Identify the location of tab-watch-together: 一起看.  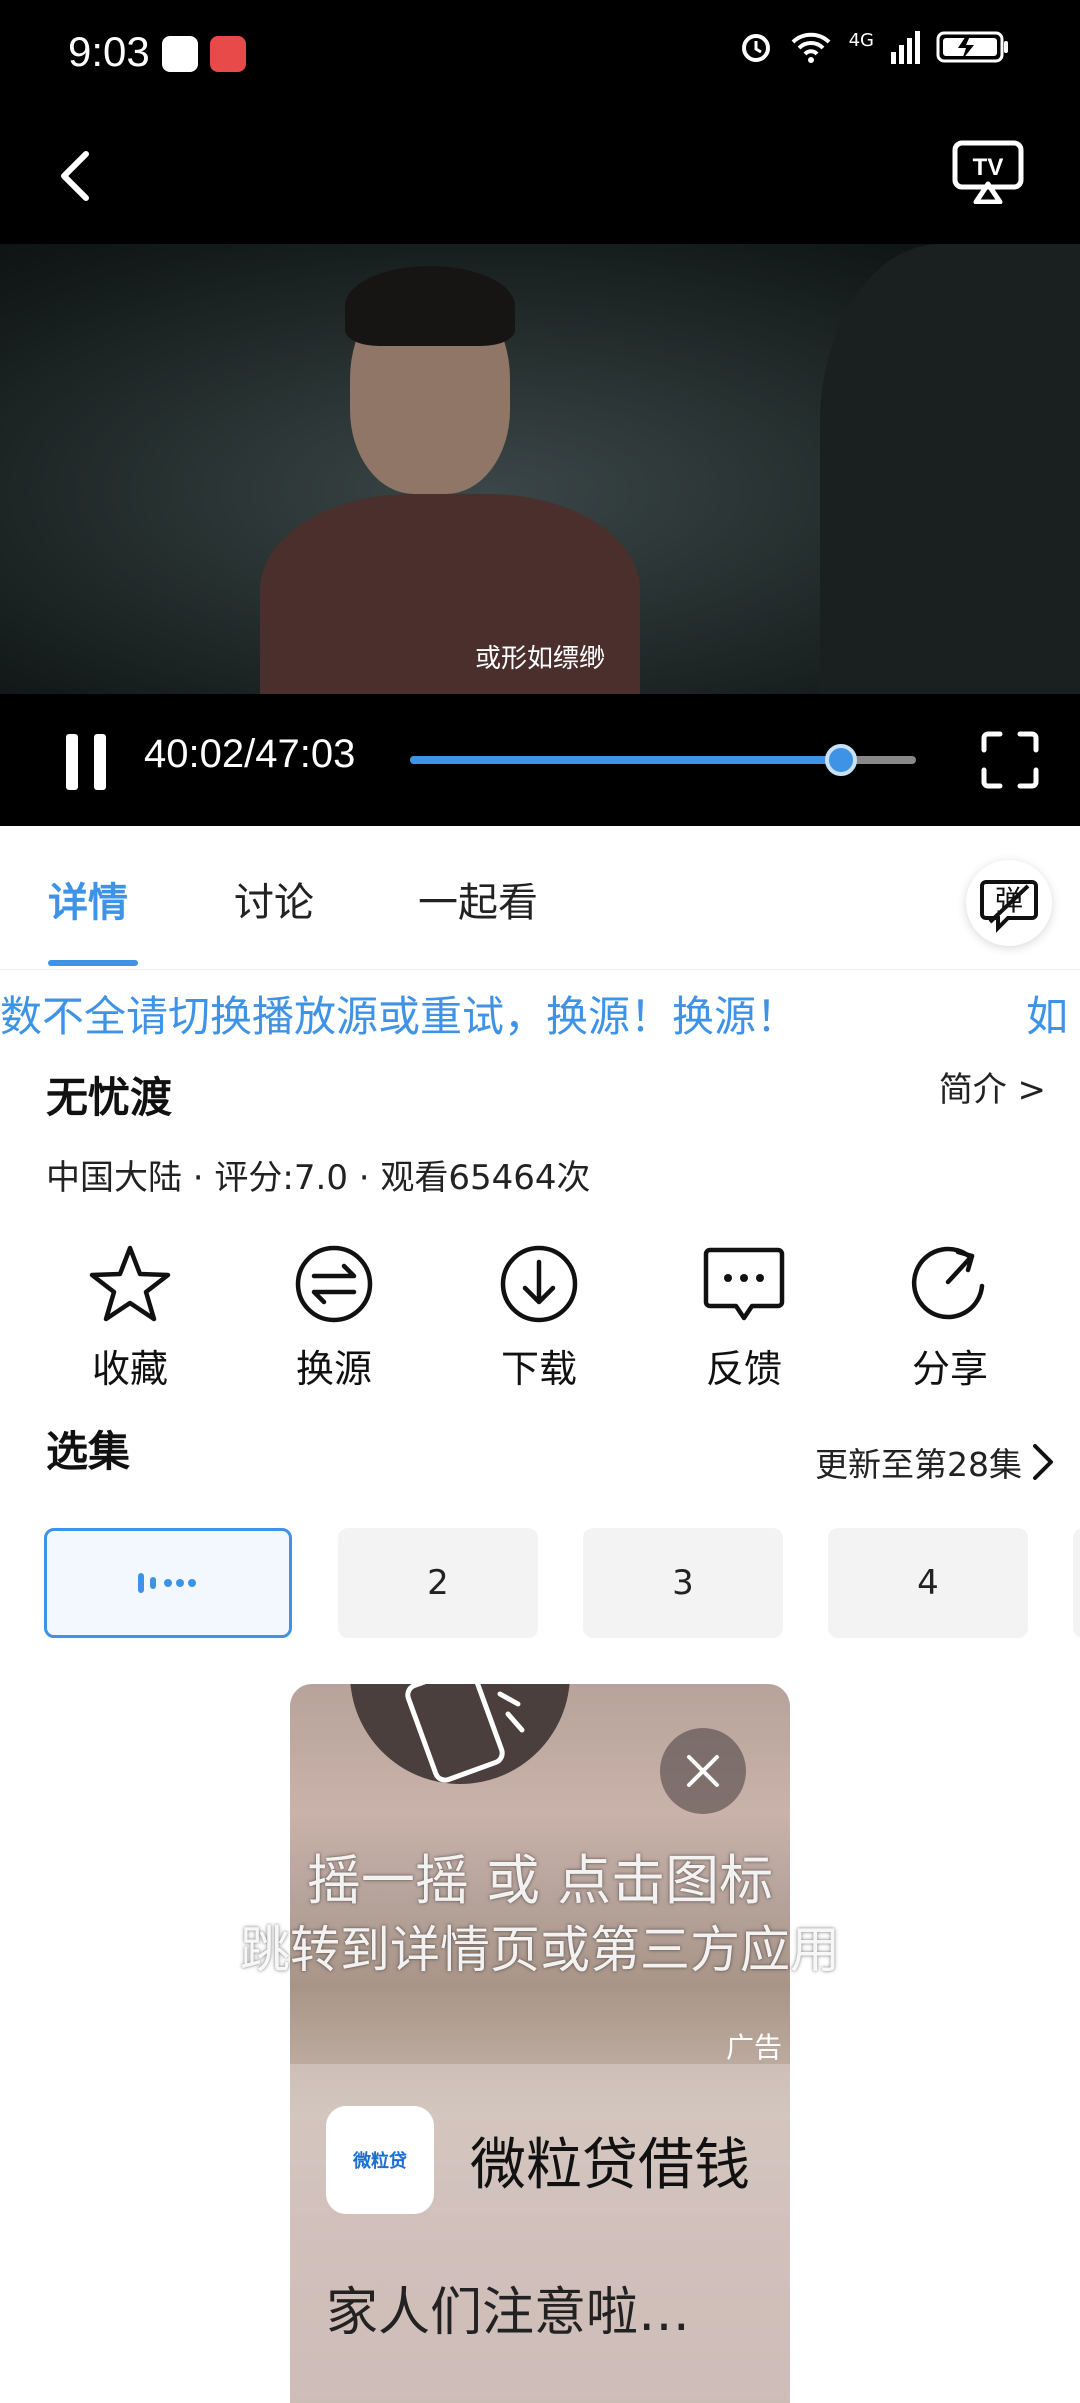
(478, 899).